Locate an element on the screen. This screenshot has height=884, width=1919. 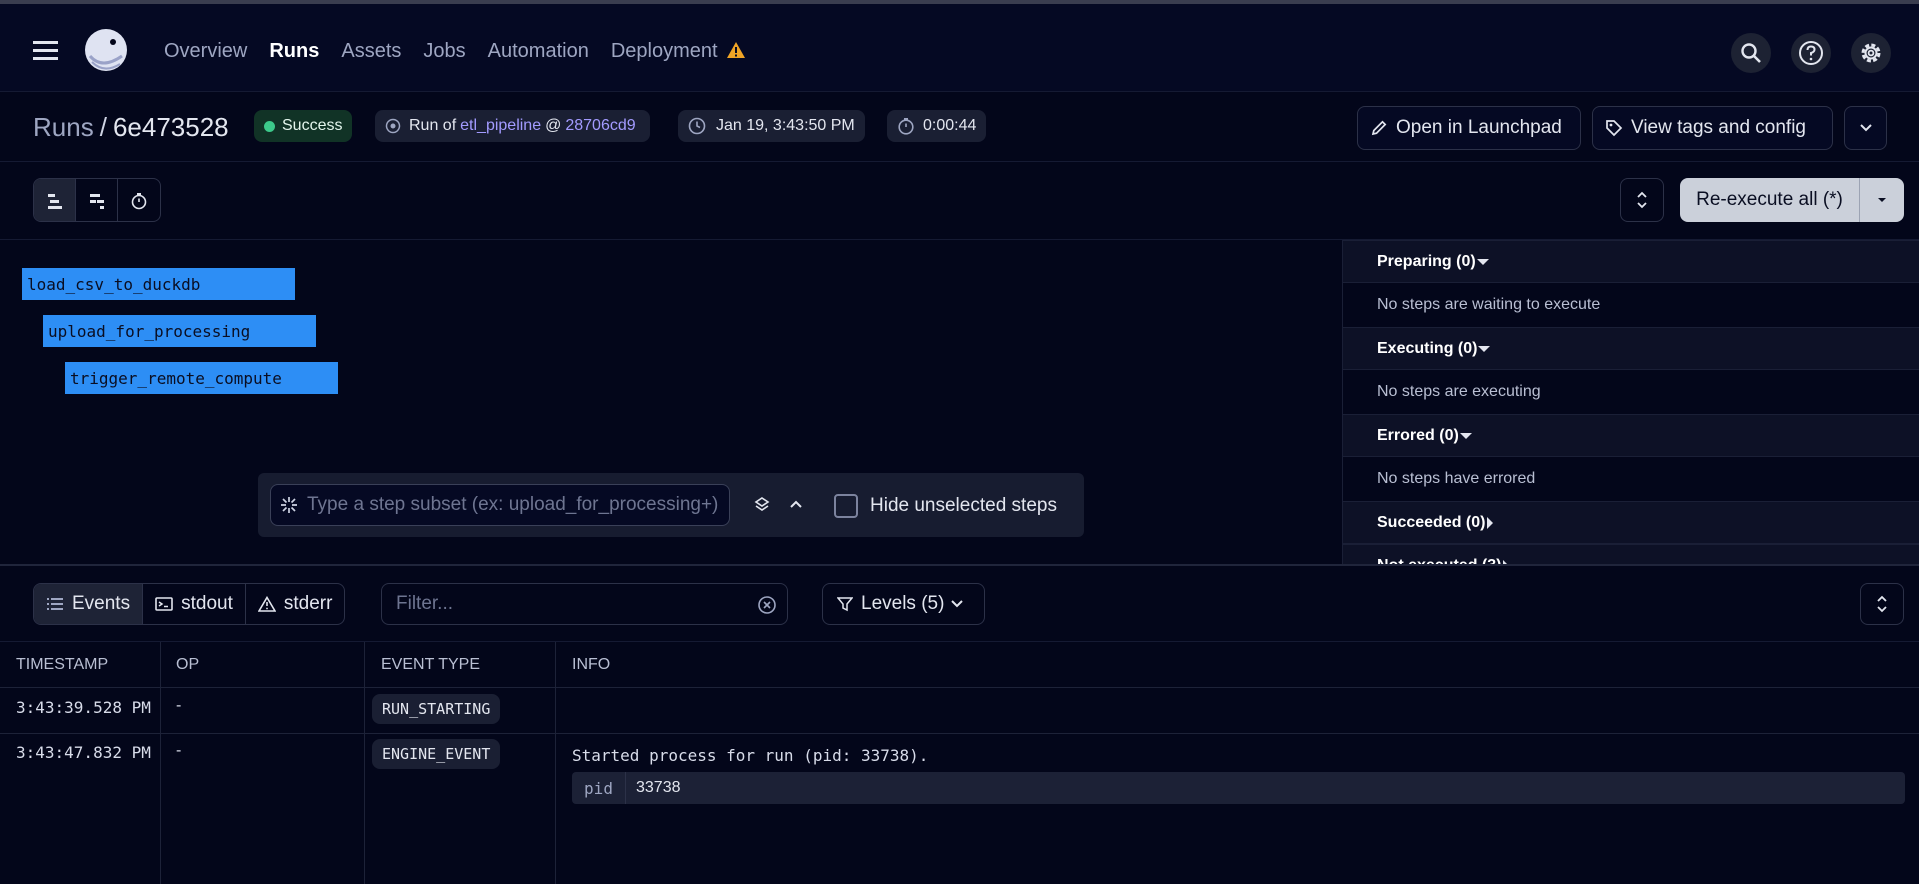
start-time: Jan 19, 3:43:50 PM is located at coordinates (785, 125).